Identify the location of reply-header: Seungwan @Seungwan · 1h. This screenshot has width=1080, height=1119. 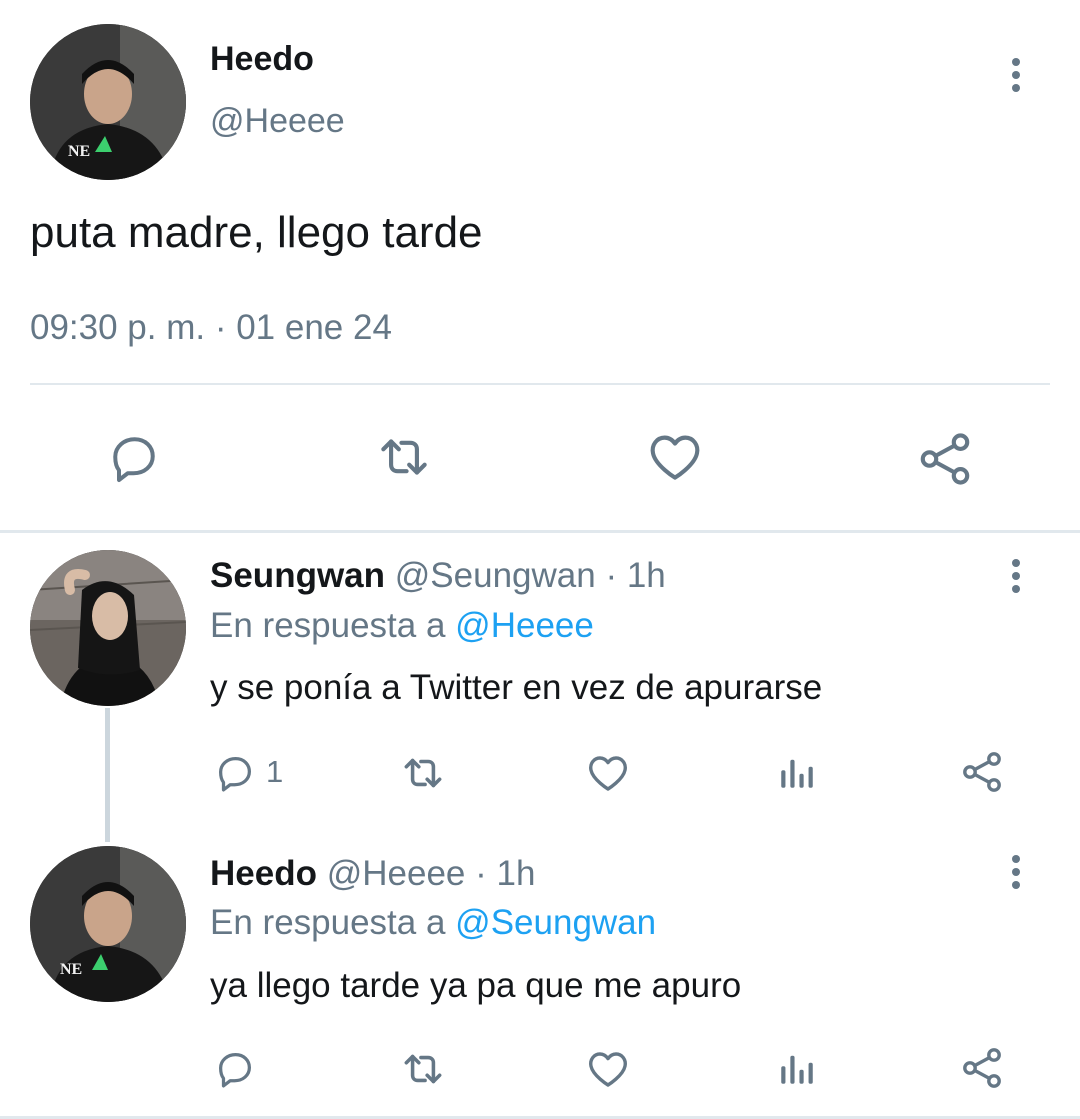
(438, 576).